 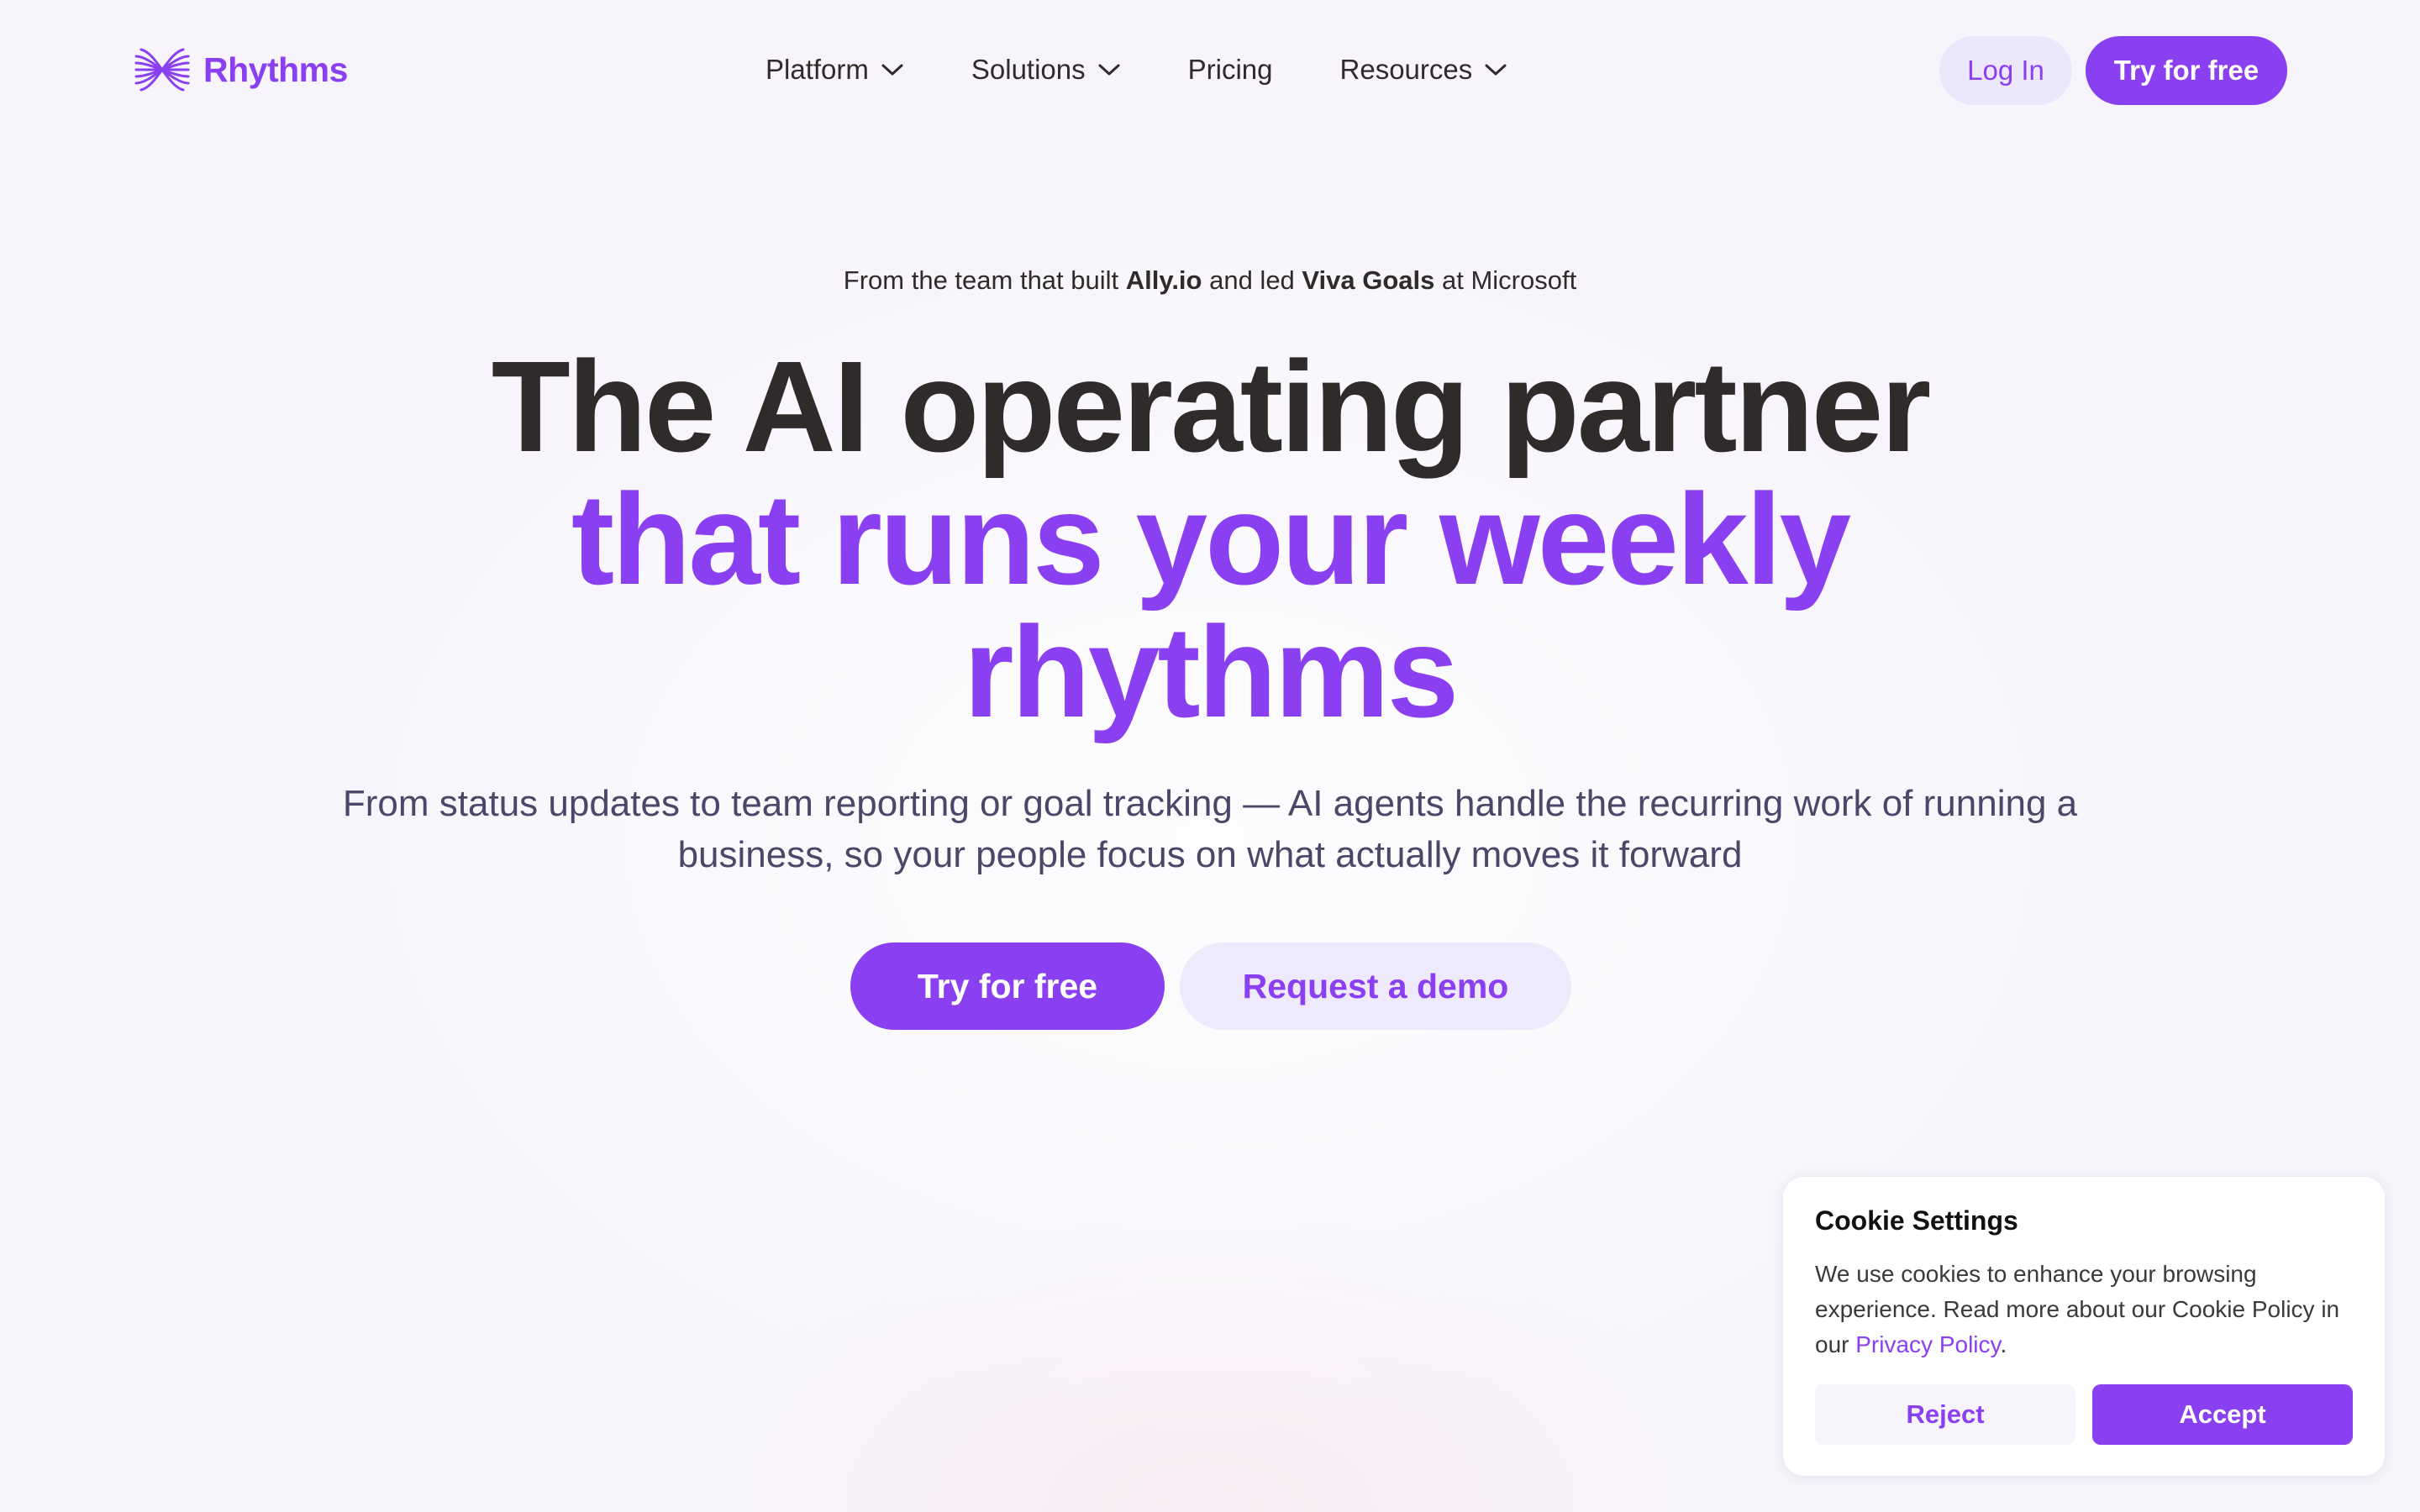 I want to click on nav-try-for-free-button: Try for free, so click(x=2186, y=70).